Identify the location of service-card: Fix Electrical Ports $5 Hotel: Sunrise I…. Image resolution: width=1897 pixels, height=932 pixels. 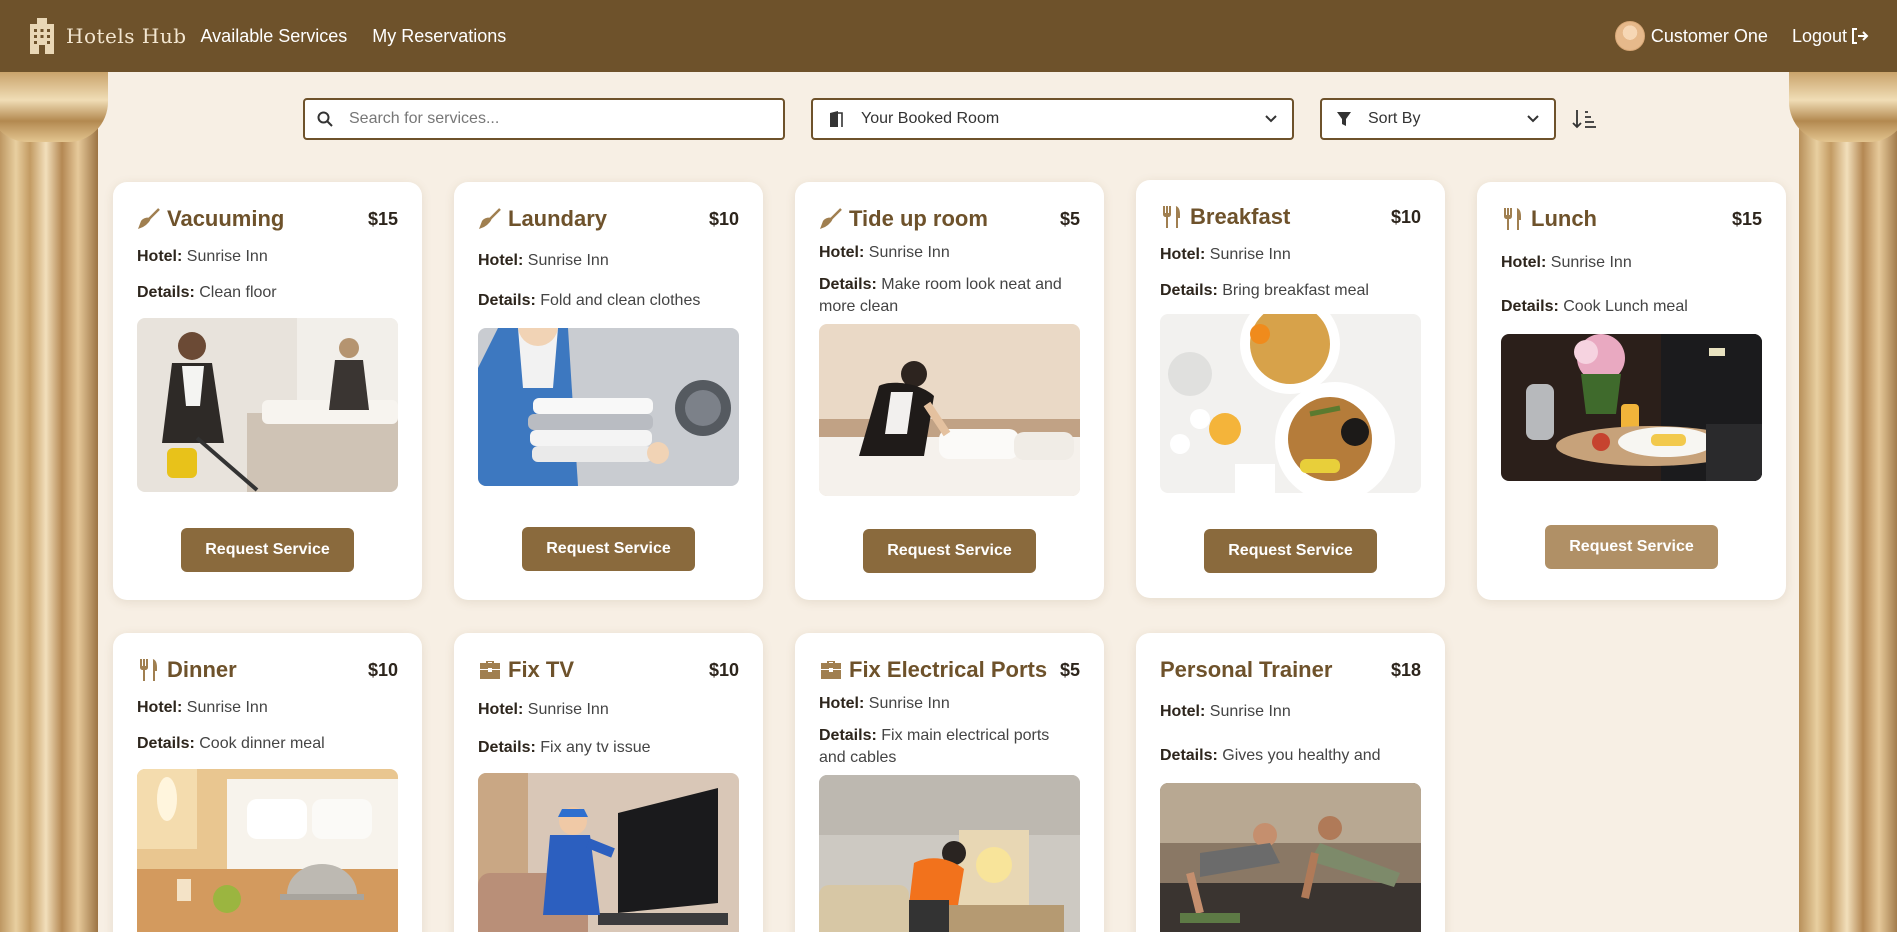
(949, 782).